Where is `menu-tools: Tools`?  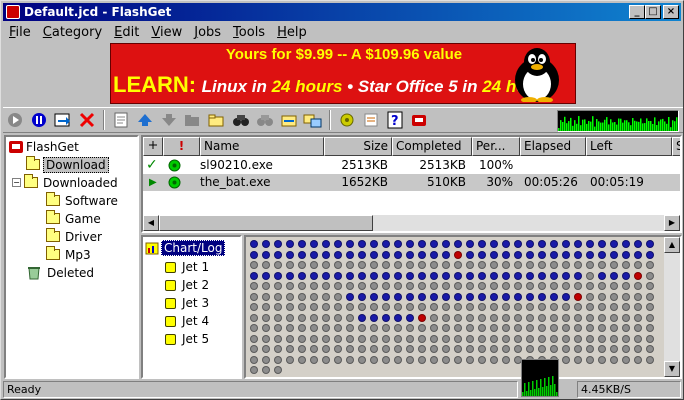
menu-tools: Tools is located at coordinates (249, 32).